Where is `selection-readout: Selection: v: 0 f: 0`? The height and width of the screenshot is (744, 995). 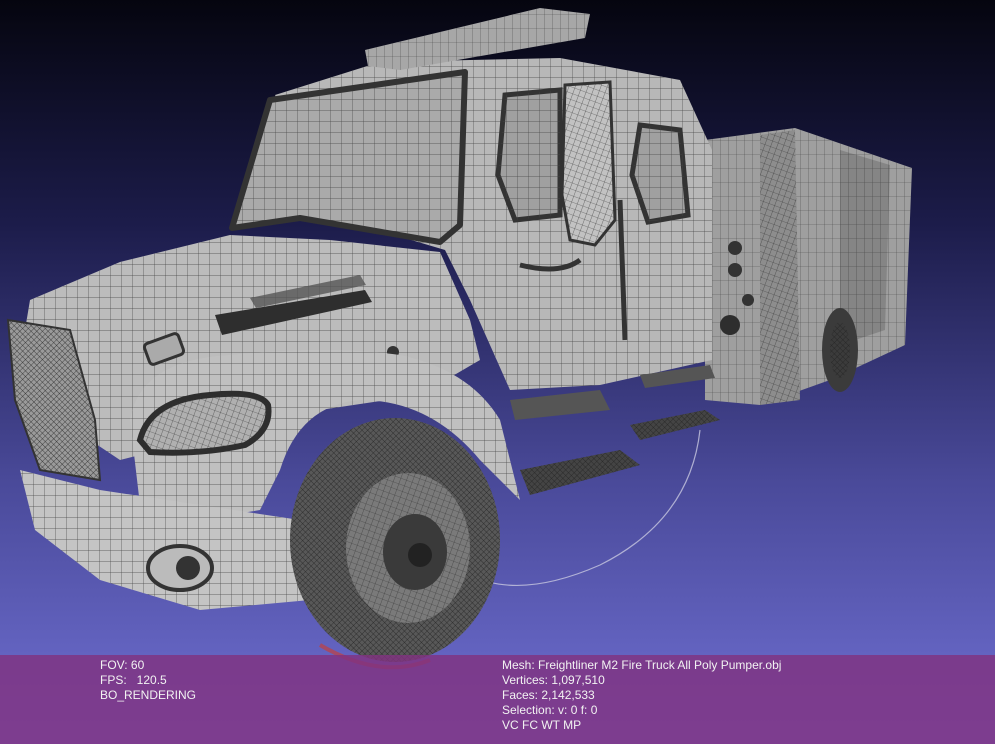 selection-readout: Selection: v: 0 f: 0 is located at coordinates (550, 710).